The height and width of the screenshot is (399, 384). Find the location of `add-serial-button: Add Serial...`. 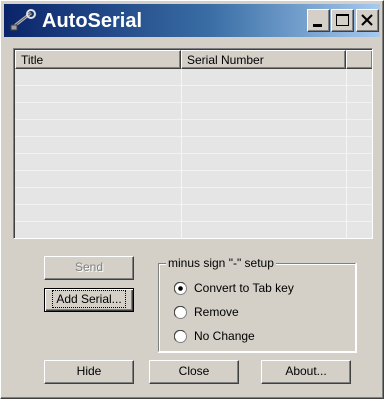

add-serial-button: Add Serial... is located at coordinates (89, 300).